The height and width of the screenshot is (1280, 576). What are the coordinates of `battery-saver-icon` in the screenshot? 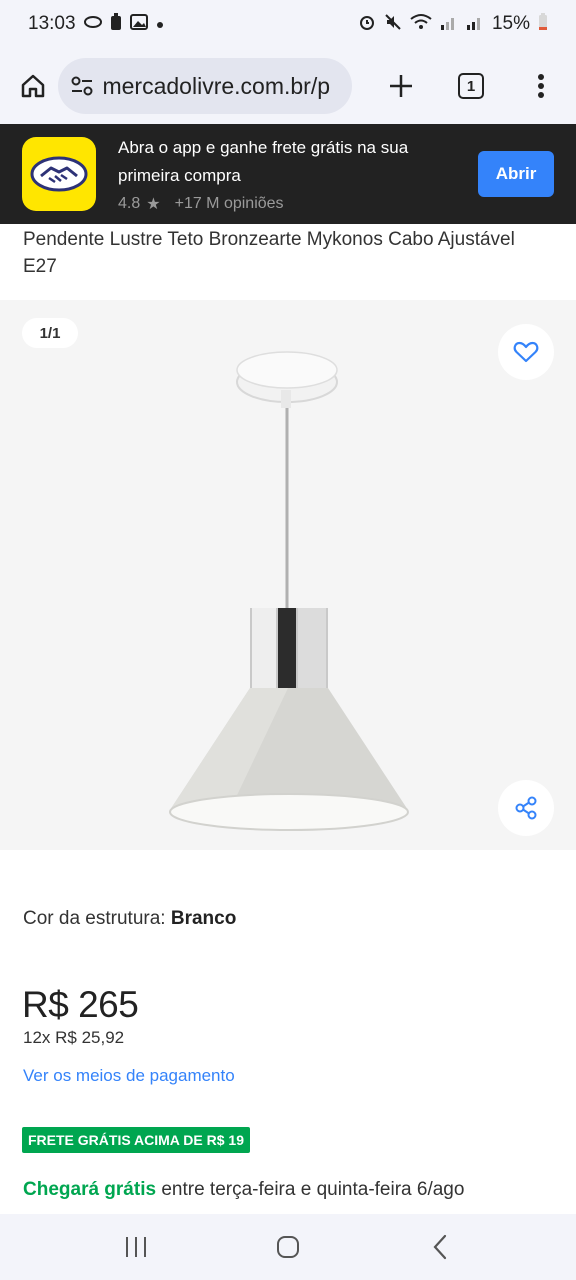 It's located at (116, 24).